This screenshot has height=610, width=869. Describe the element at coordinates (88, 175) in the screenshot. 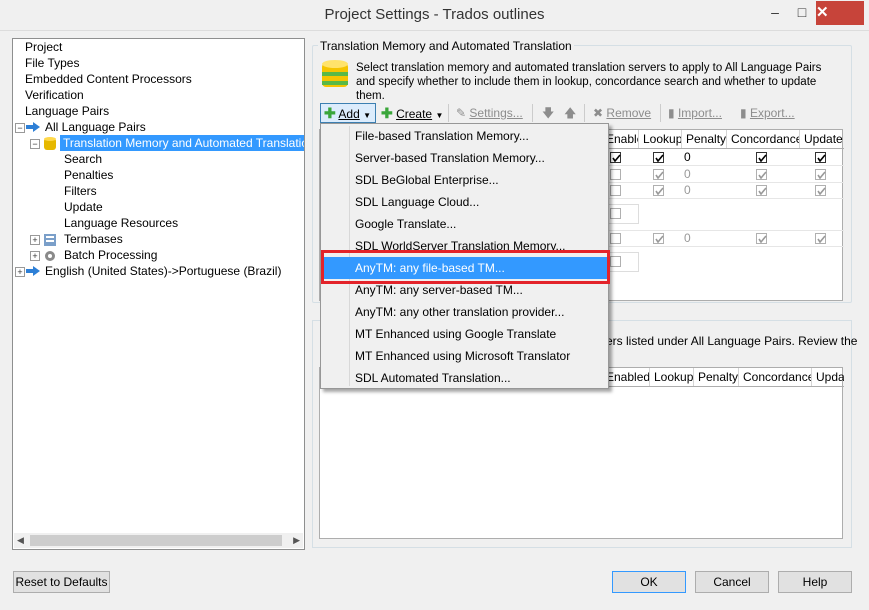

I see `tree-item-penalties: Penalties` at that location.